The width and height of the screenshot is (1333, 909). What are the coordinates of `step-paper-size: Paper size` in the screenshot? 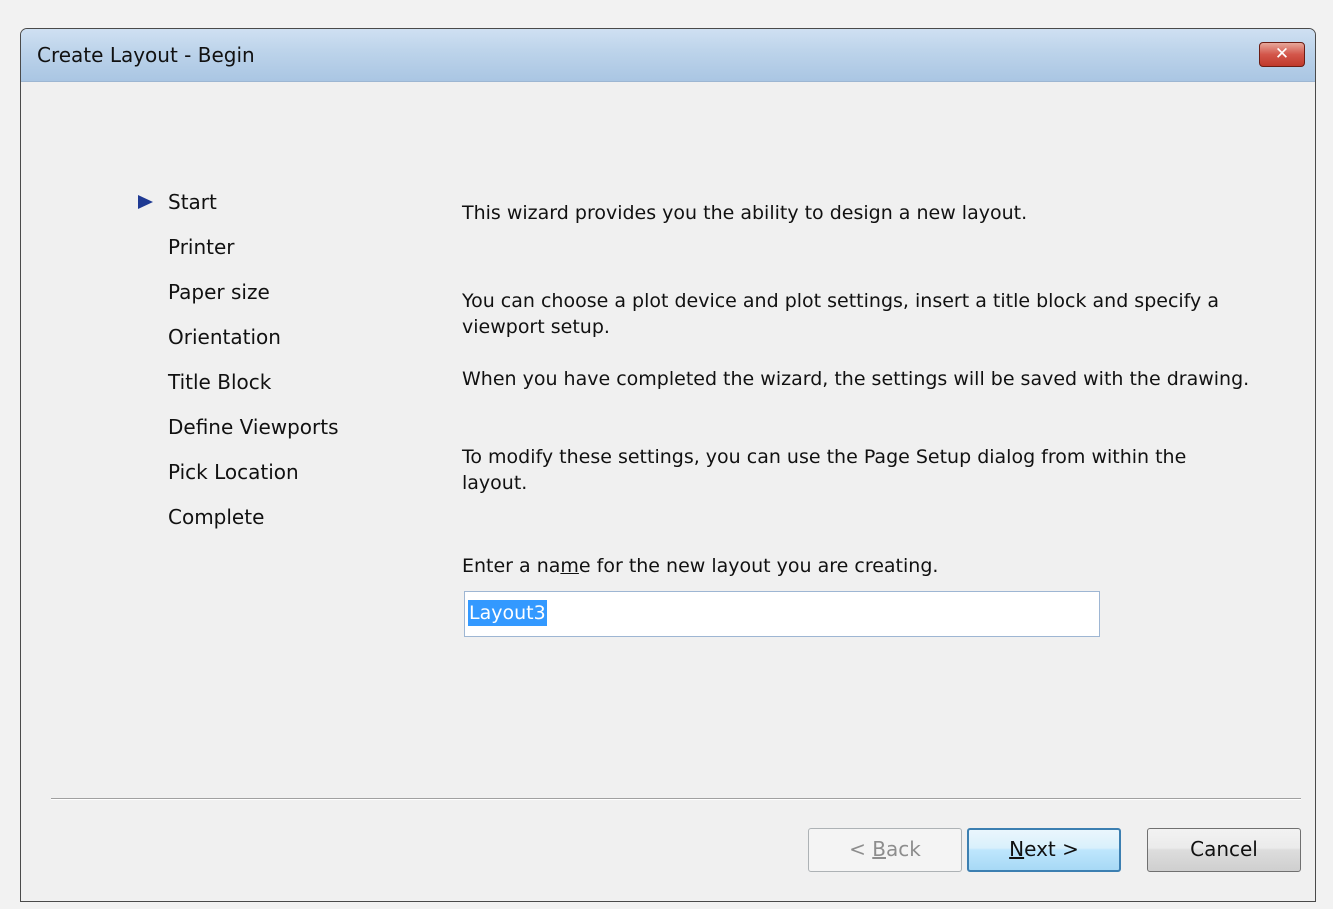 It's located at (266, 300).